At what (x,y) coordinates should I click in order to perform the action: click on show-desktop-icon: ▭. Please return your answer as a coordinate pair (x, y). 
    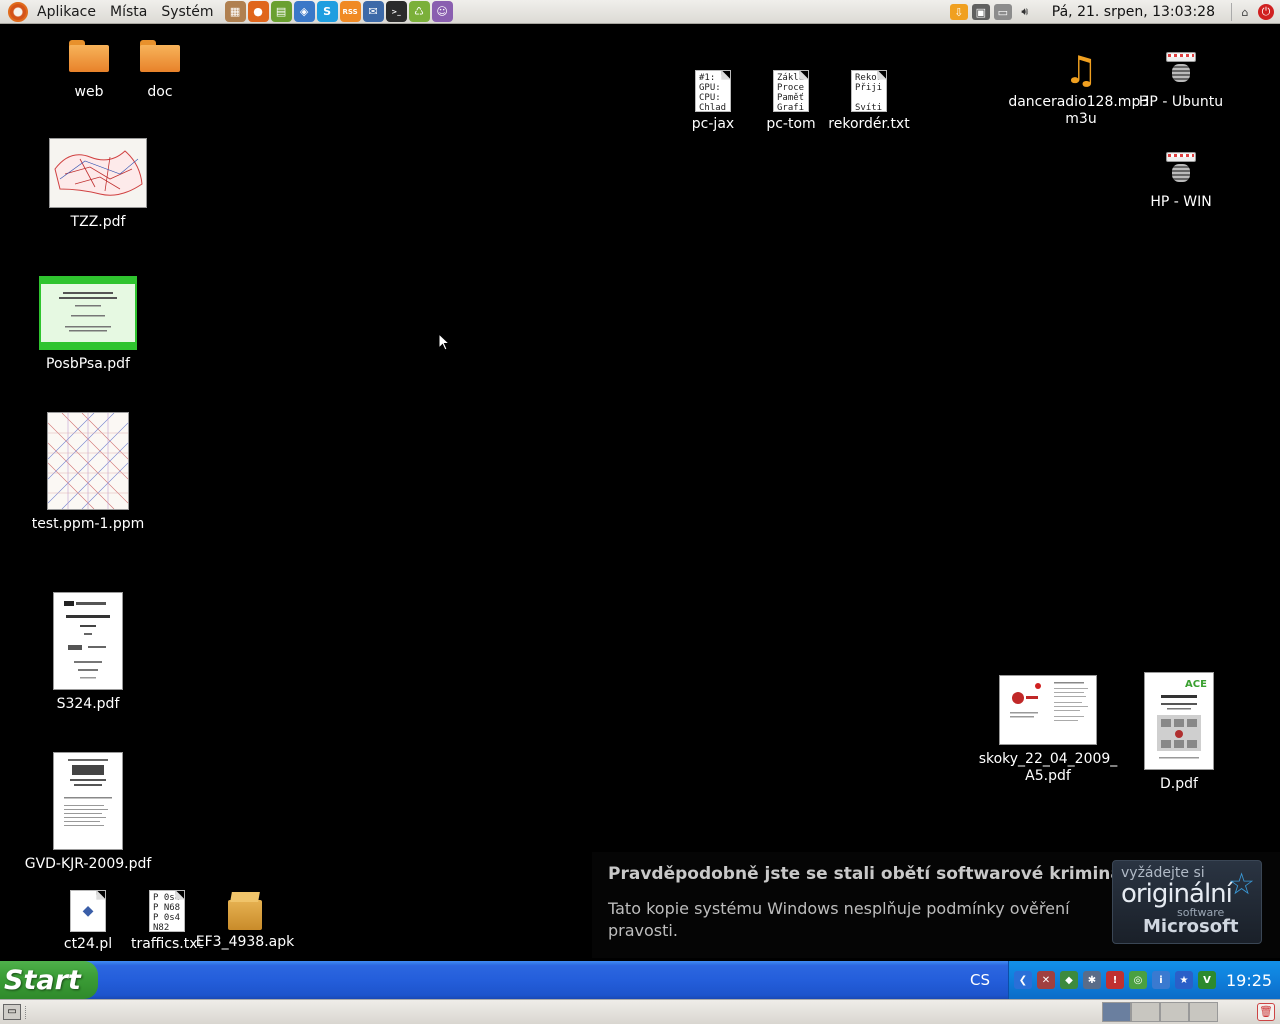
    Looking at the image, I should click on (12, 1012).